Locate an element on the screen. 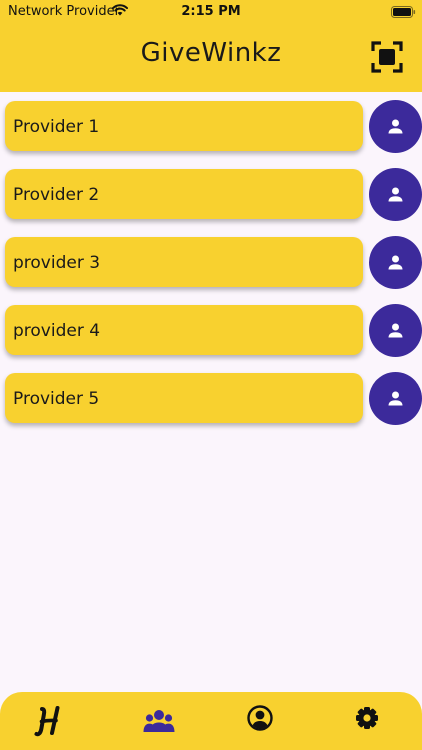  tab-providers is located at coordinates (159, 721).